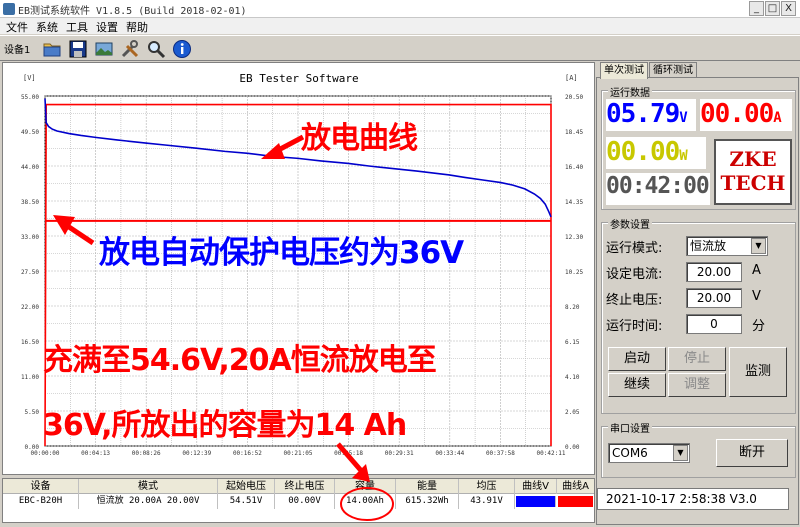 The width and height of the screenshot is (800, 527). I want to click on menu-tools: 工具, so click(77, 27).